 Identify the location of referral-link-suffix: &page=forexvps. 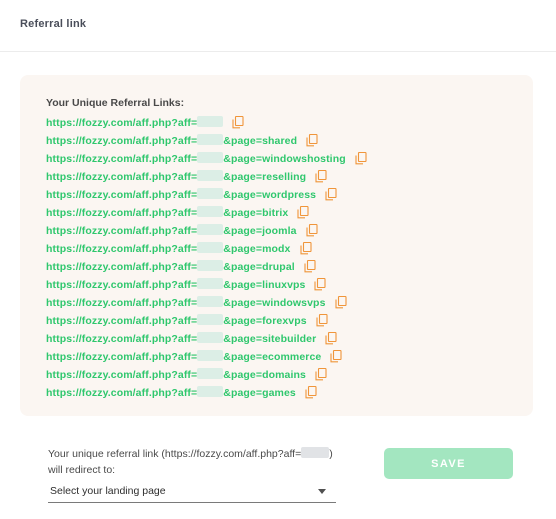
(265, 320).